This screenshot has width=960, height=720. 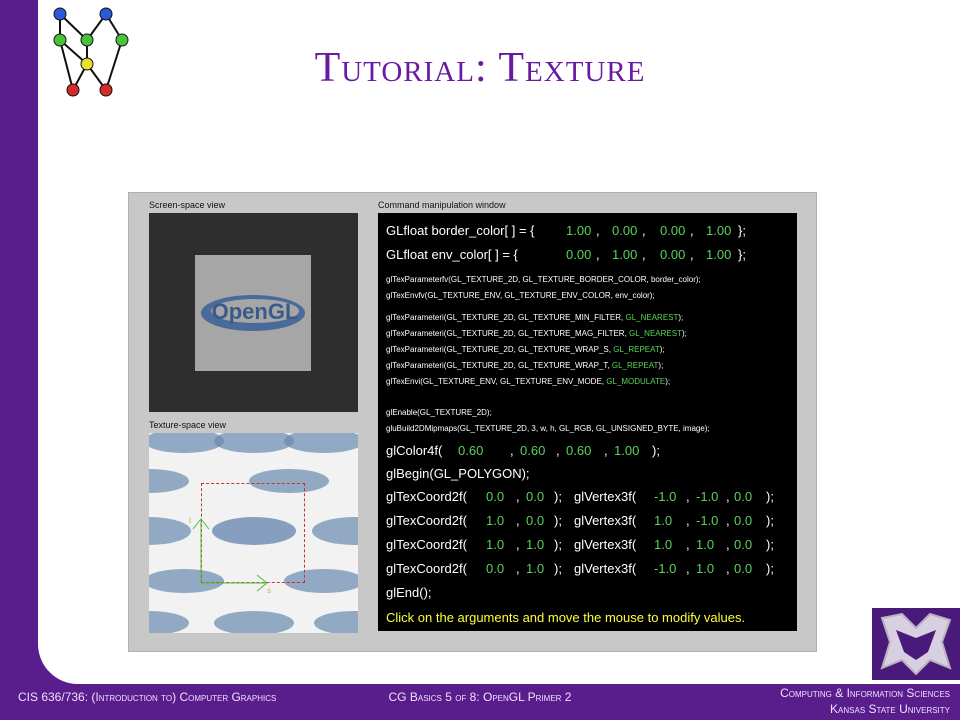 What do you see at coordinates (636, 349) in the screenshot?
I see `wrap-s-value: GL_REPEAT` at bounding box center [636, 349].